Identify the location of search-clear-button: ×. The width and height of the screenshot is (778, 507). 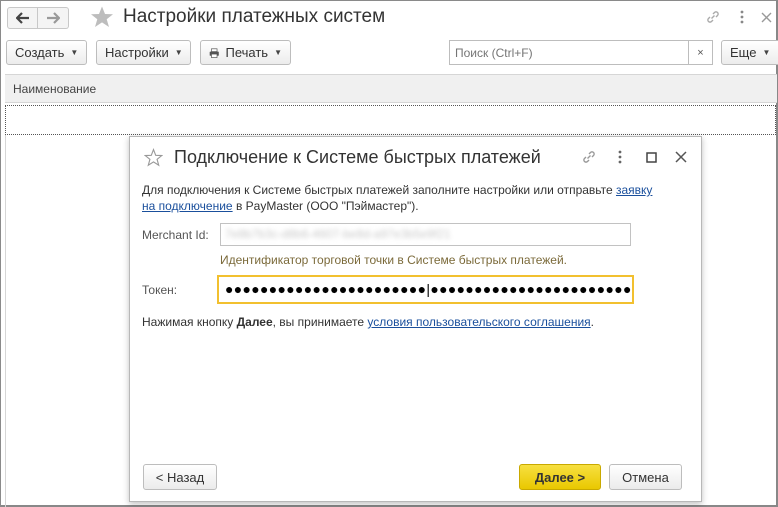
(701, 52).